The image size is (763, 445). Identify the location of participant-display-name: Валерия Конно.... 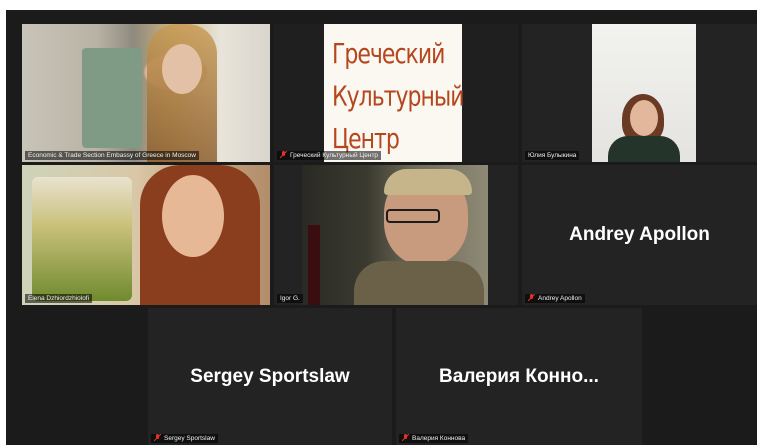
(519, 376).